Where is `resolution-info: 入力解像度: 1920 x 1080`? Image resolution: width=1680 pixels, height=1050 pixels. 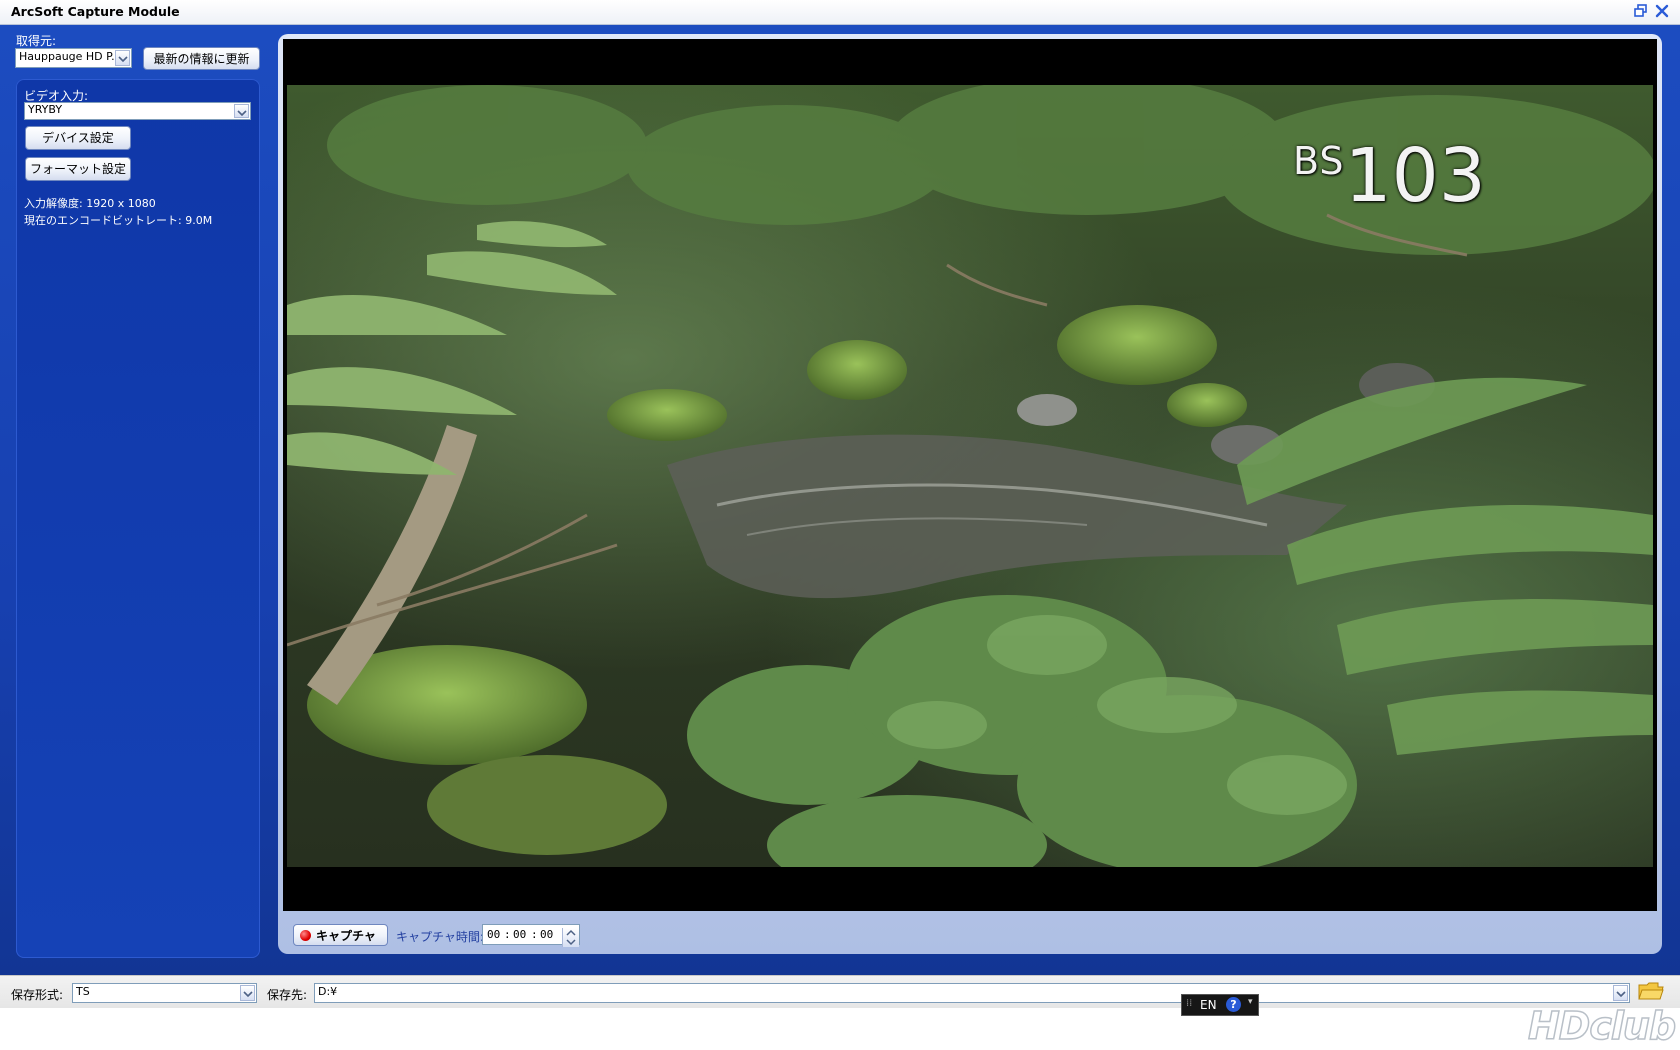
resolution-info: 入力解像度: 1920 x 1080 is located at coordinates (90, 203).